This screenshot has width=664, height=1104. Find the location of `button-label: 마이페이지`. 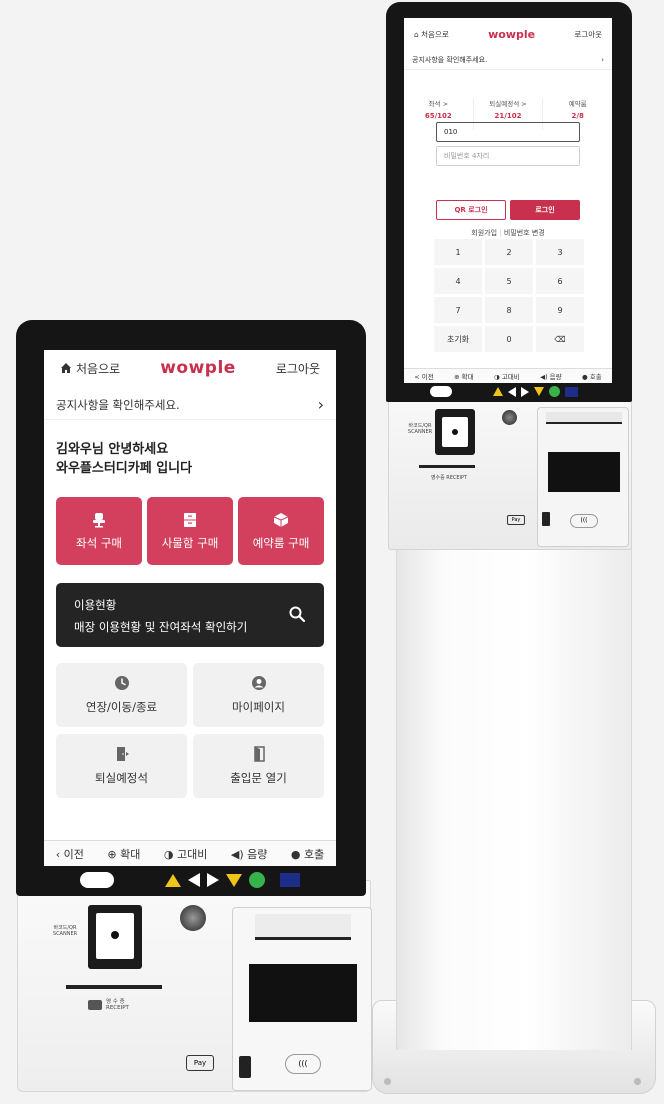

button-label: 마이페이지 is located at coordinates (258, 707).